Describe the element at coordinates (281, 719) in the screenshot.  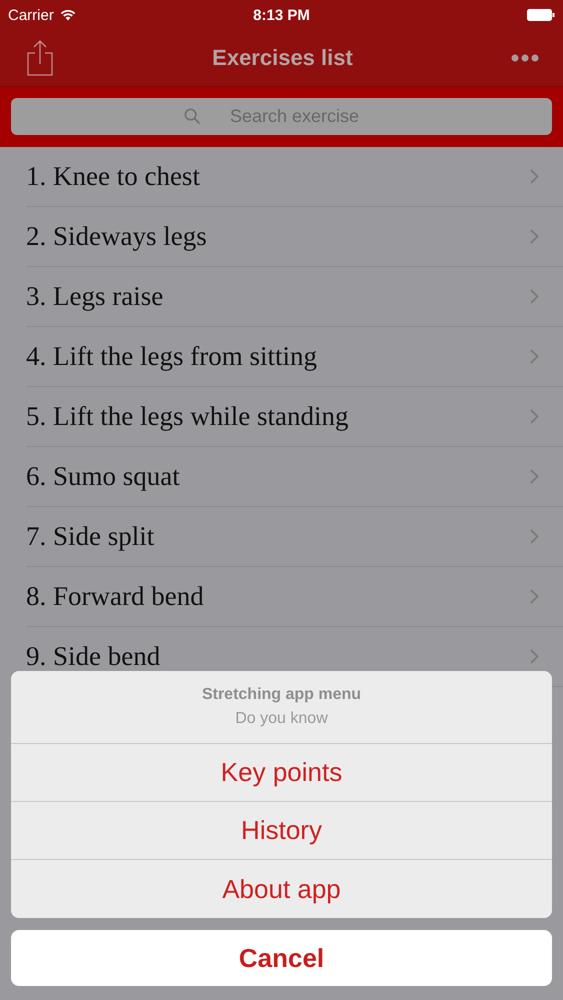
I see `menu-message: Do you know` at that location.